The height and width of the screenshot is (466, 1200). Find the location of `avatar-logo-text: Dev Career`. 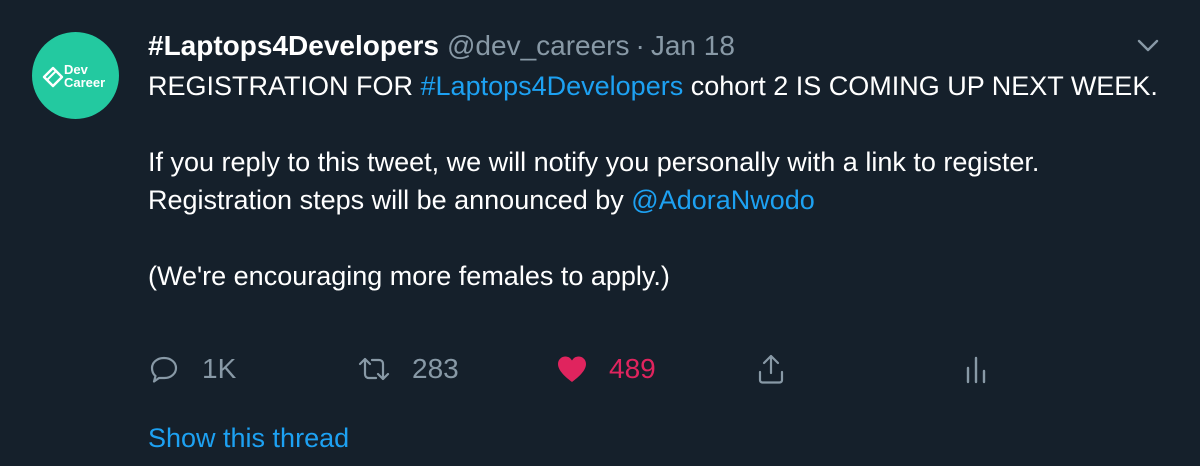

avatar-logo-text: Dev Career is located at coordinates (84, 76).